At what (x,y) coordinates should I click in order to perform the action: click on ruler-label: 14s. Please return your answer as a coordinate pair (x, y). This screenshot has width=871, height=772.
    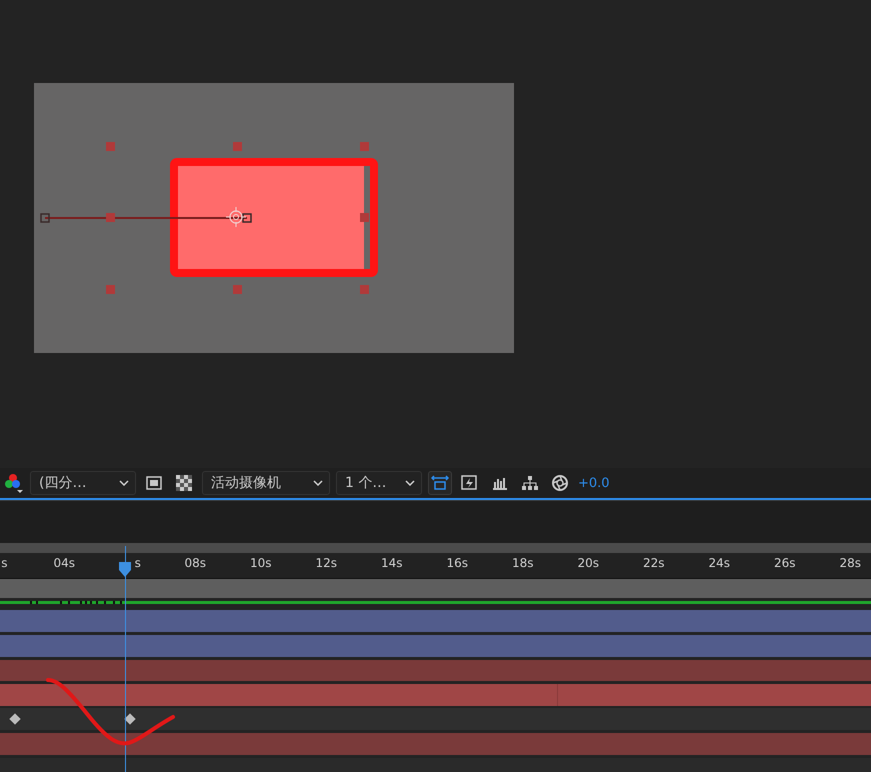
    Looking at the image, I should click on (391, 563).